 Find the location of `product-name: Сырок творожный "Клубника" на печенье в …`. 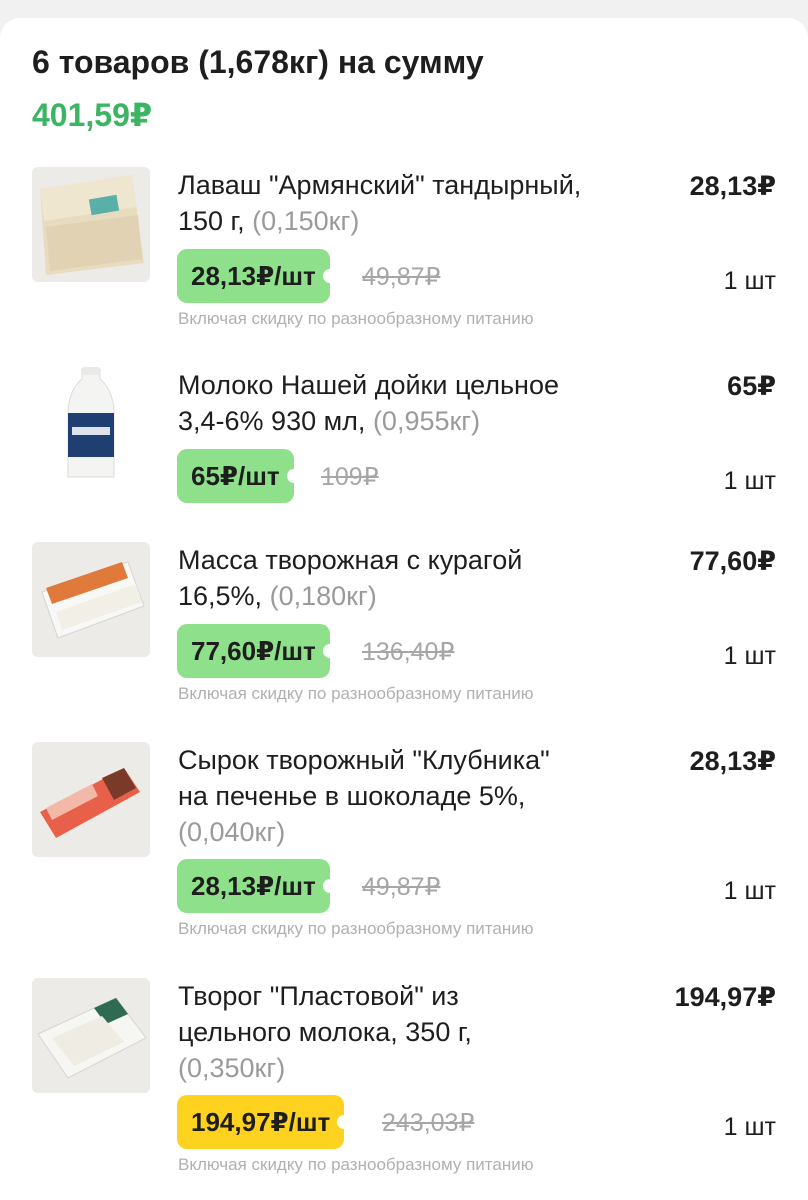

product-name: Сырок творожный "Клубника" на печенье в … is located at coordinates (413, 796).